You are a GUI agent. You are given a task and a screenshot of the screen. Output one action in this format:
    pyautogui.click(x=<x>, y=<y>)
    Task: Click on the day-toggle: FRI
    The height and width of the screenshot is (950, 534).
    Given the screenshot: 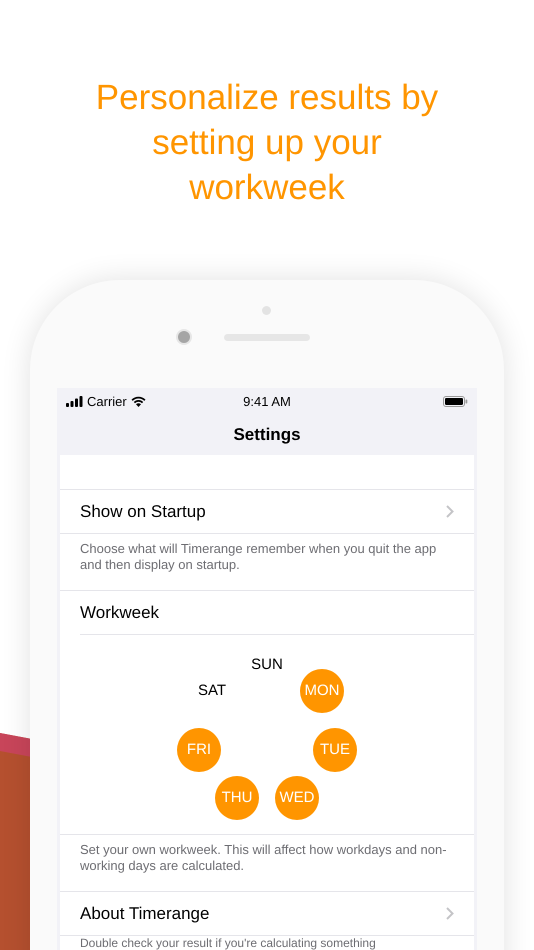 What is the action you would take?
    pyautogui.click(x=199, y=750)
    